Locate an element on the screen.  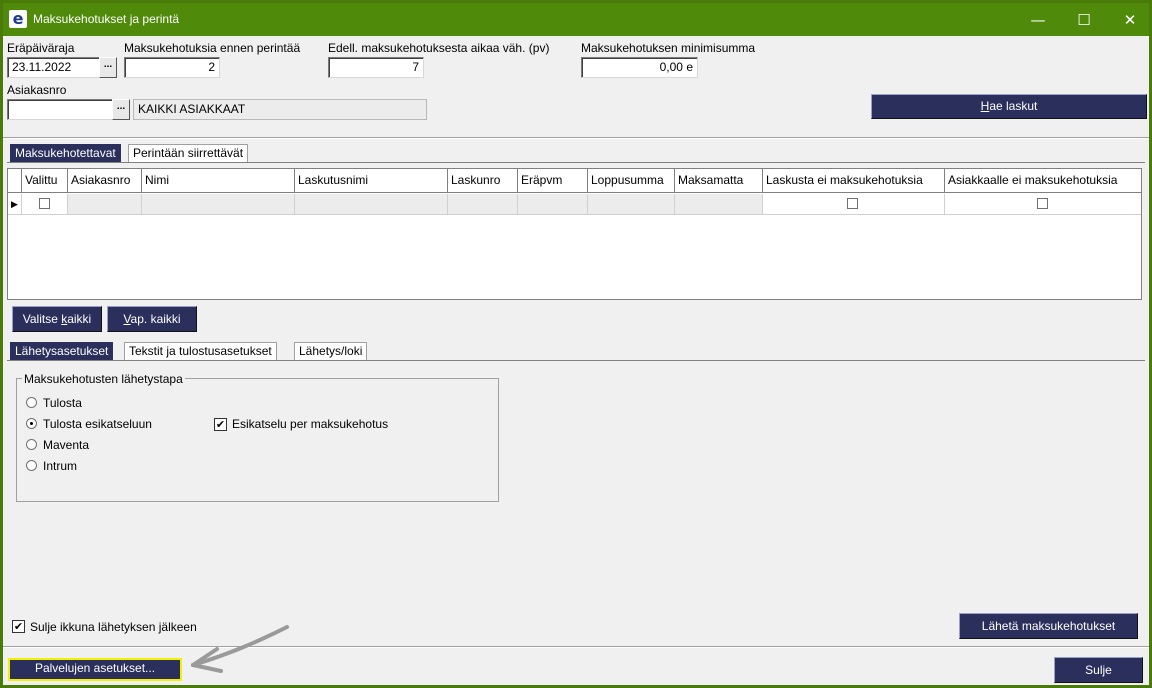
radio-tulosta-label: Tulosta is located at coordinates (62, 403).